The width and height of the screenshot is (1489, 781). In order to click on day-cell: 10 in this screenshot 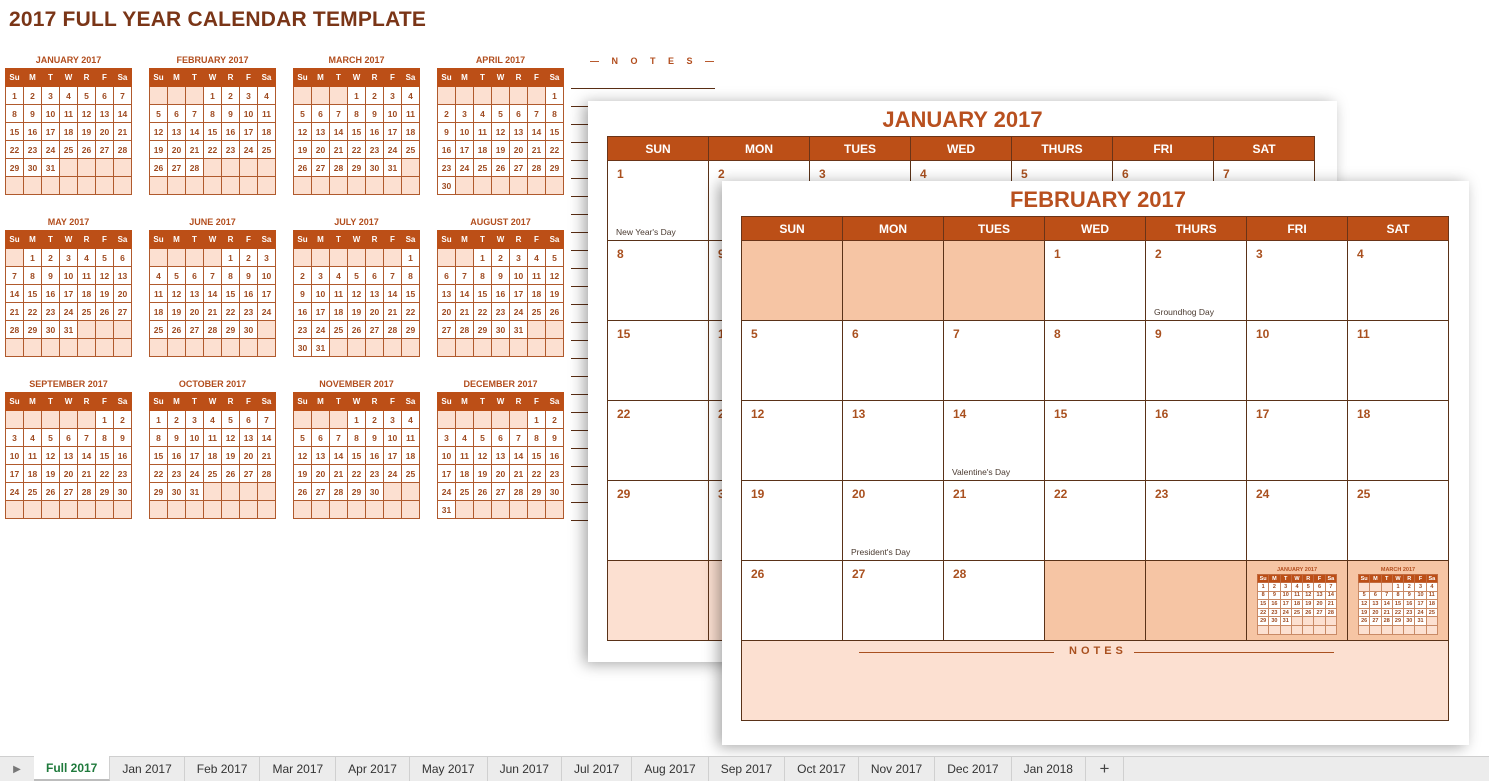, I will do `click(392, 113)`.